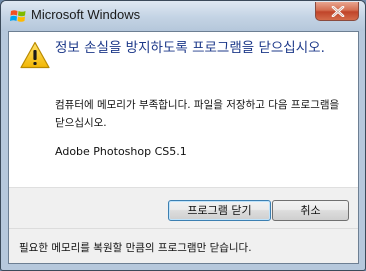 This screenshot has width=366, height=271. Describe the element at coordinates (135, 248) in the screenshot. I see `footer-text: 필요한 메모리를 복원할 만큼의 프로그램만 닫습니다.` at that location.